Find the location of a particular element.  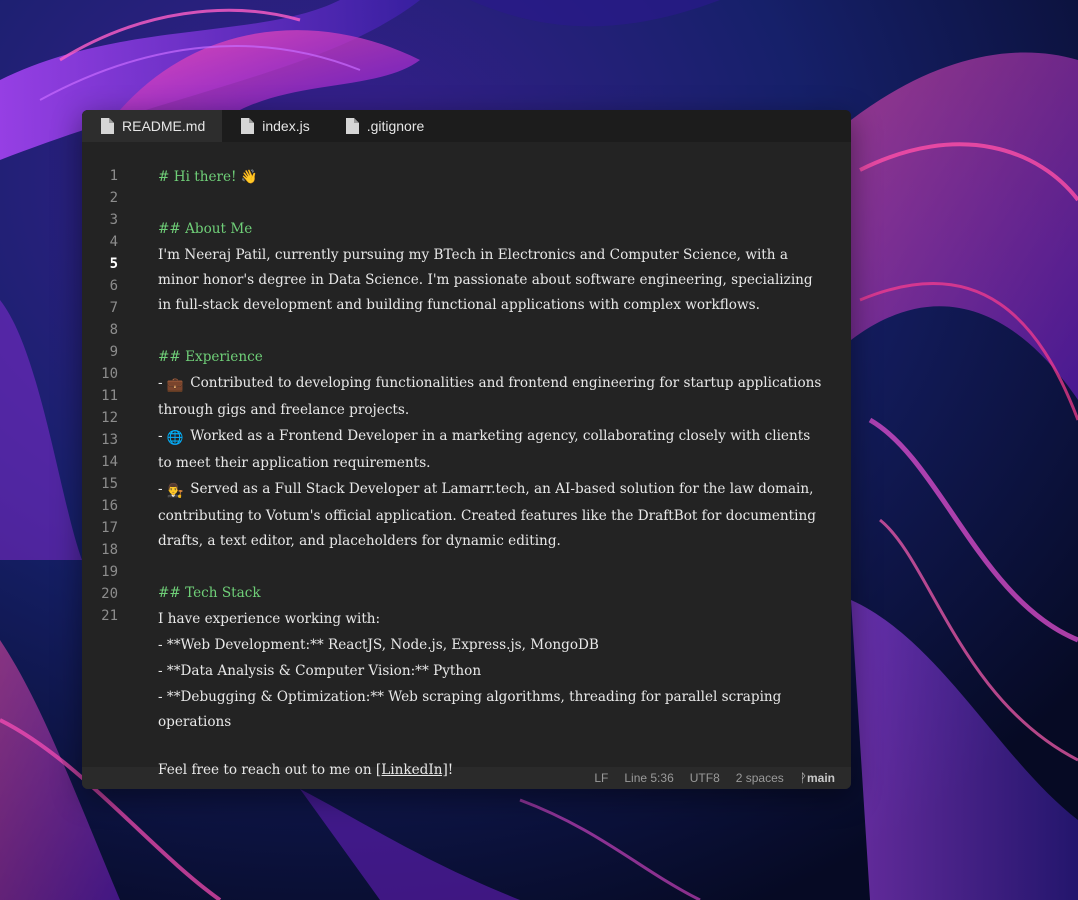

tab-label: index.js is located at coordinates (286, 126).